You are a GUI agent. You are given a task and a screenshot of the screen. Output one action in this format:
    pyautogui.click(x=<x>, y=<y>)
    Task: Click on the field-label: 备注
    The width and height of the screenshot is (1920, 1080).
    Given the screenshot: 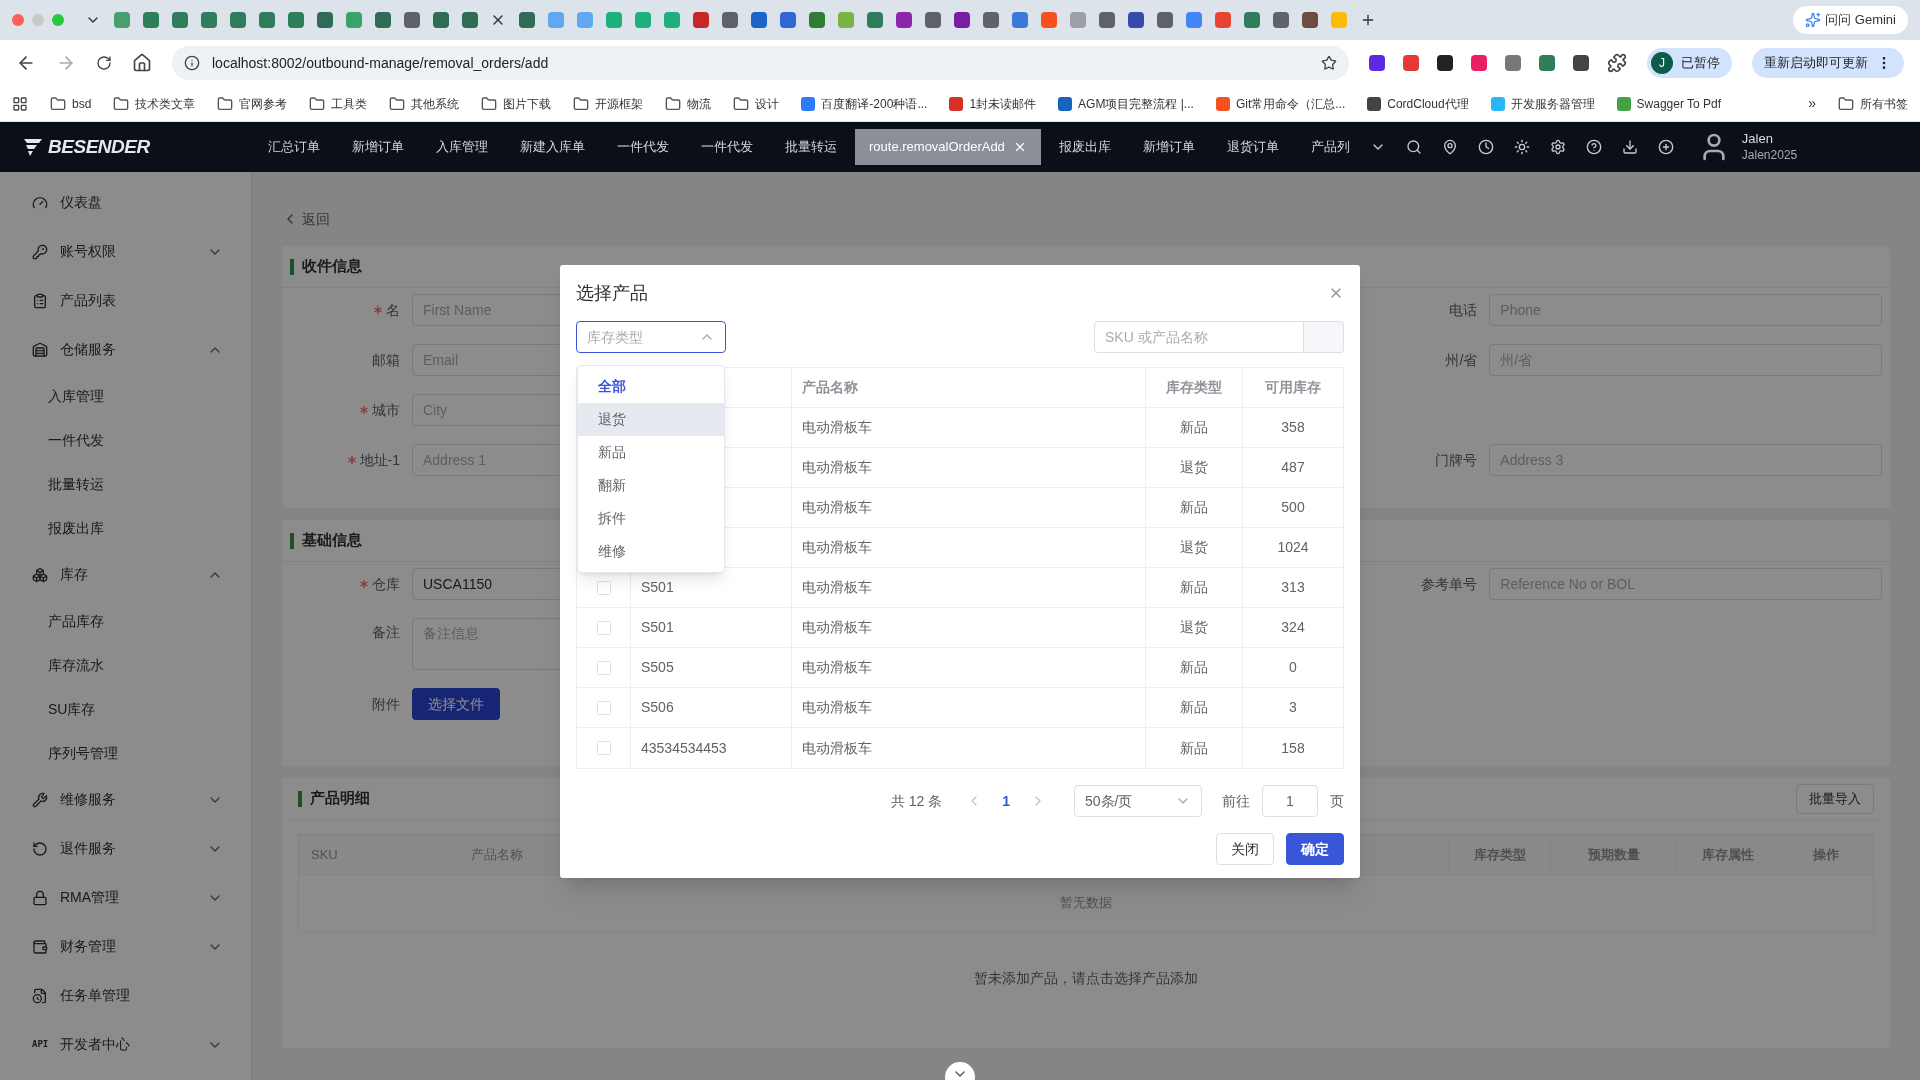 What is the action you would take?
    pyautogui.click(x=386, y=632)
    